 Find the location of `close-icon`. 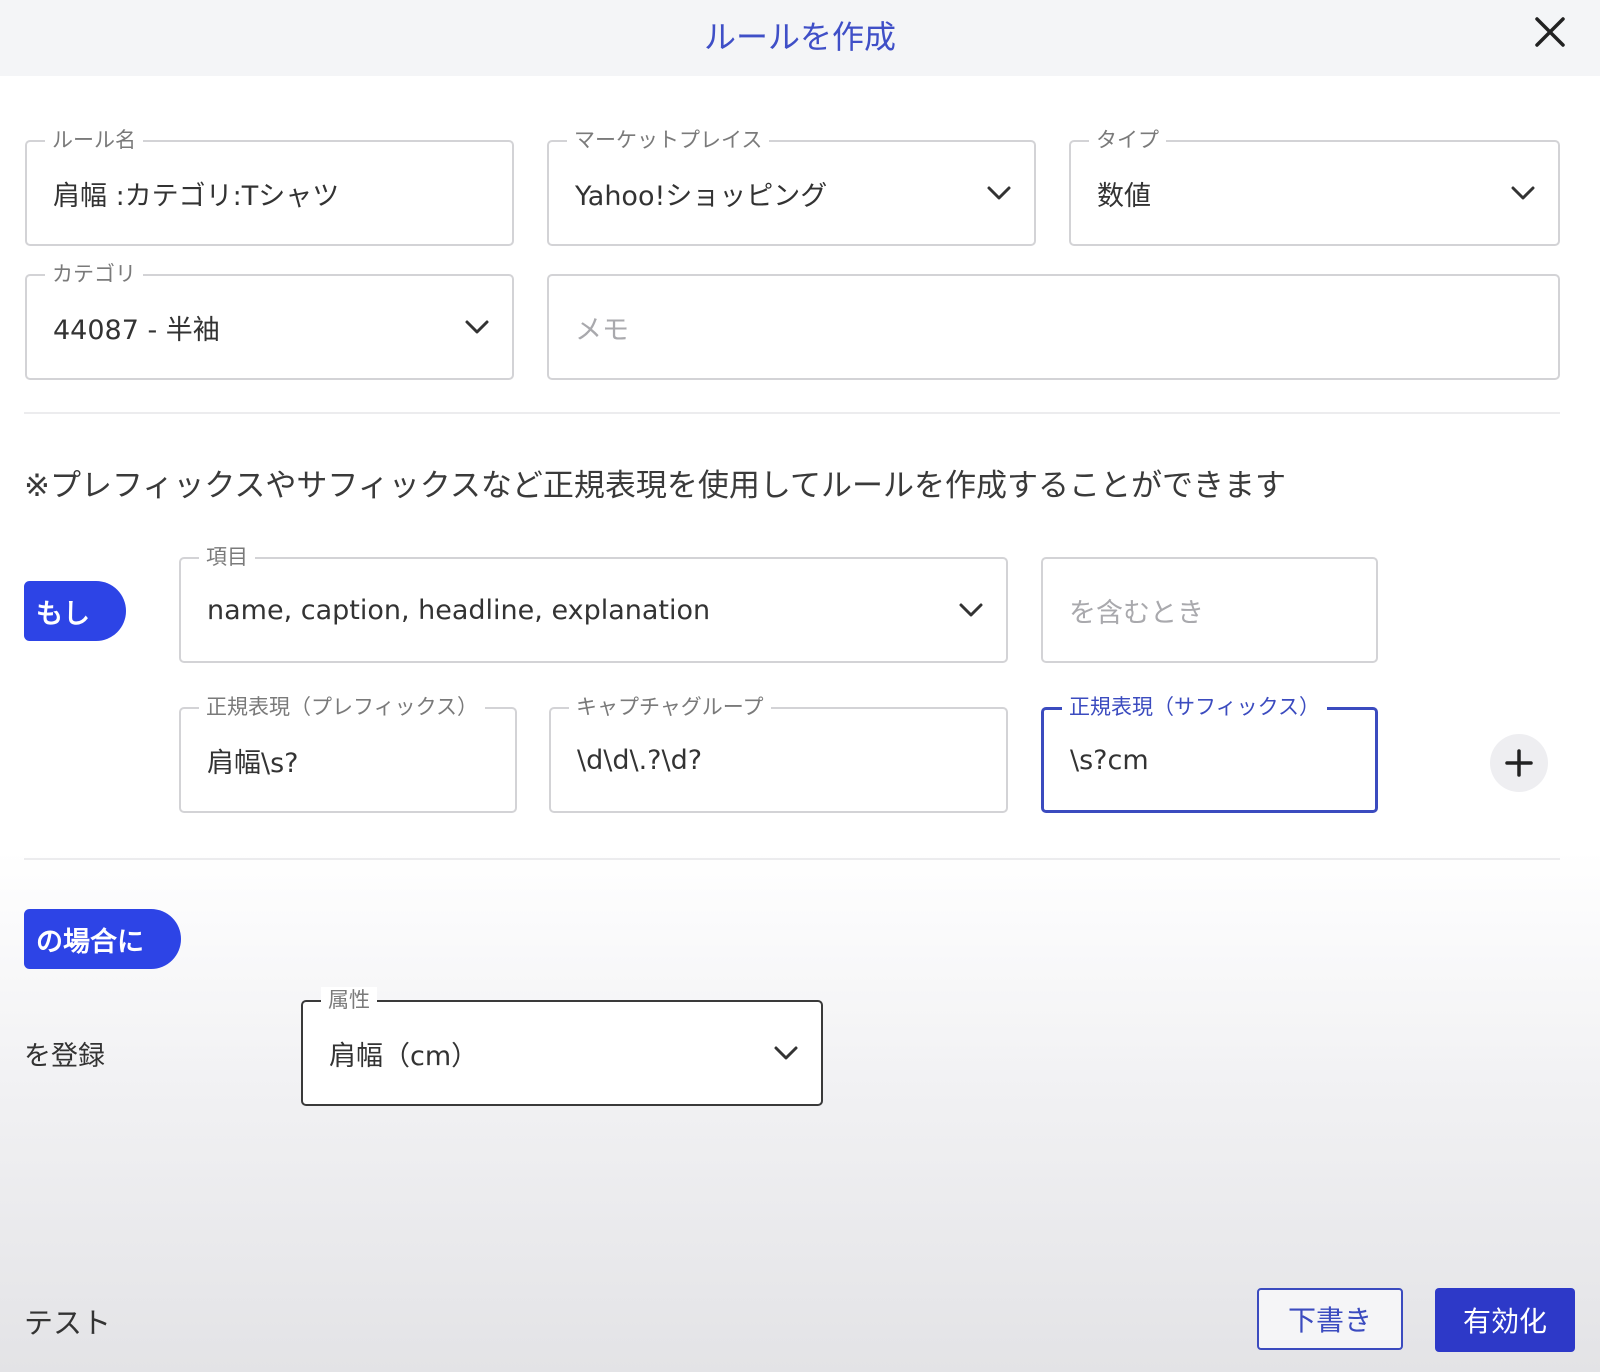

close-icon is located at coordinates (1550, 32).